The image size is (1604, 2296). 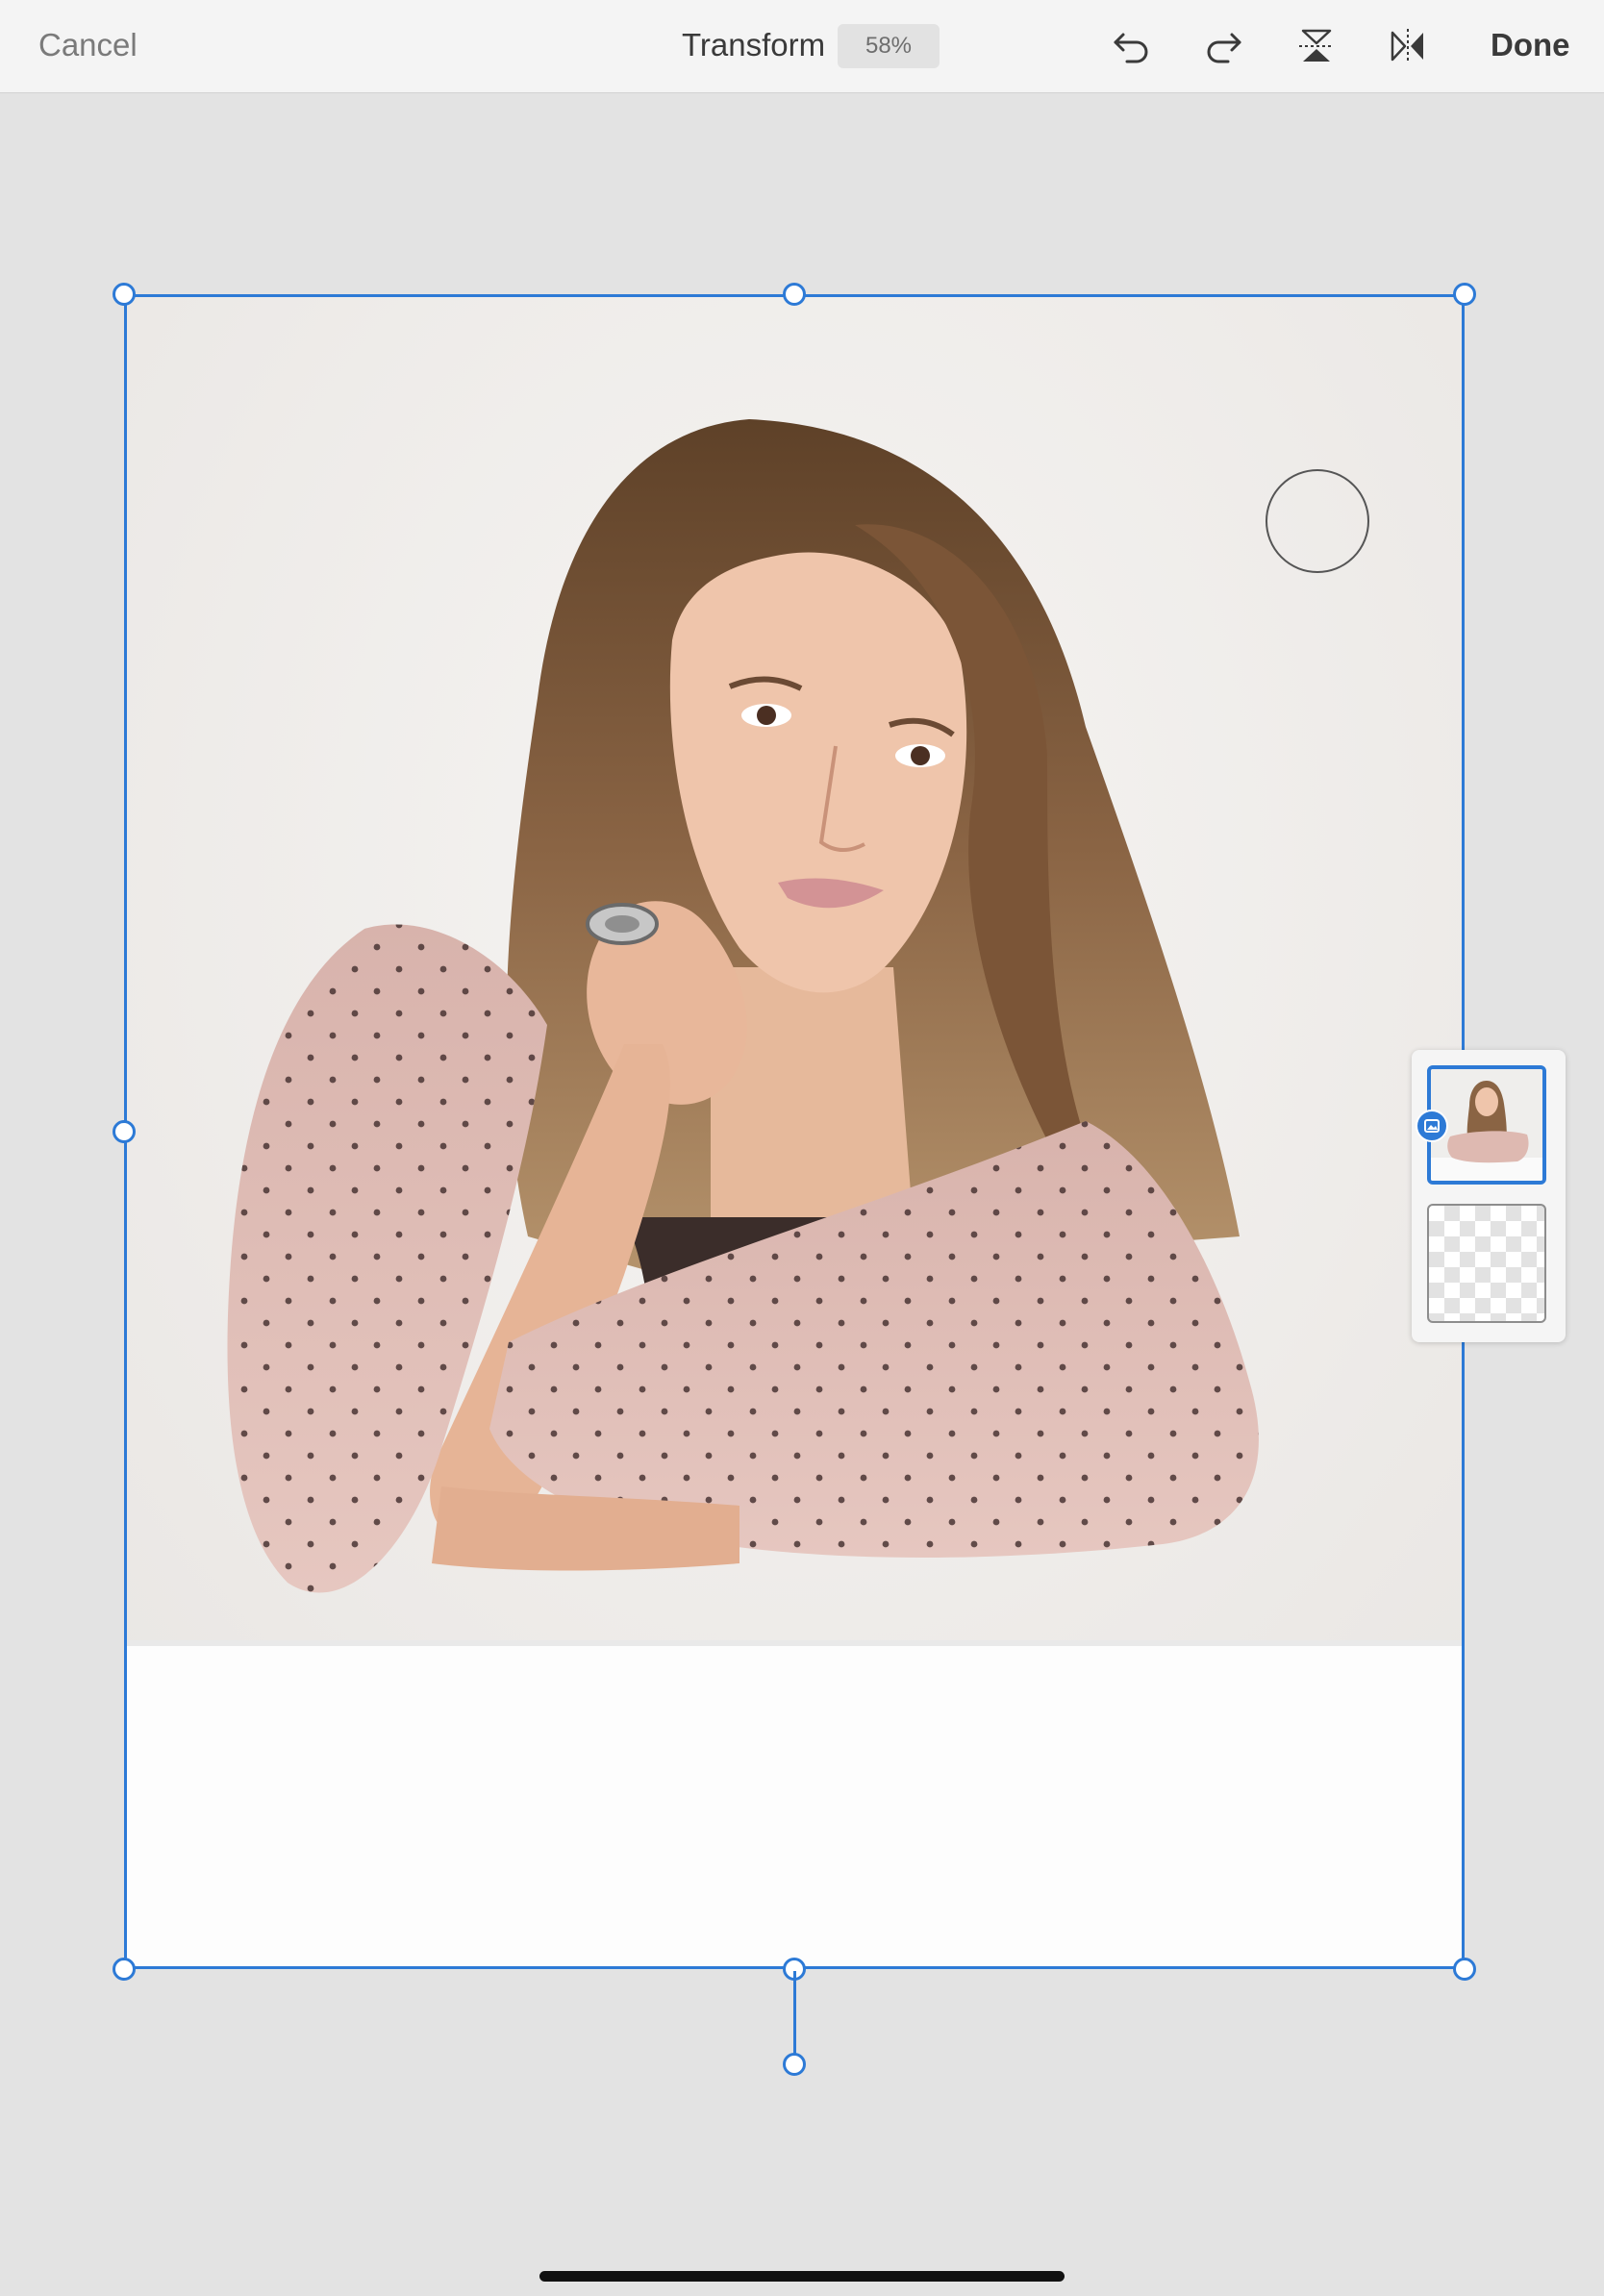 What do you see at coordinates (124, 1131) in the screenshot?
I see `handle-middle-left` at bounding box center [124, 1131].